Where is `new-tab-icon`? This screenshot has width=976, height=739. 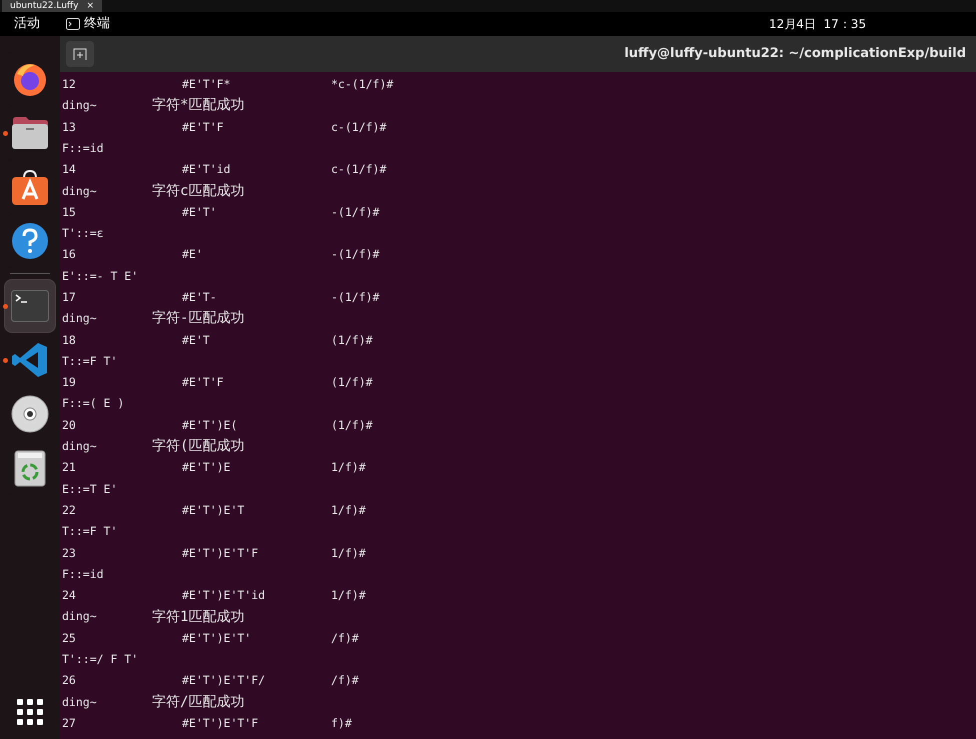 new-tab-icon is located at coordinates (80, 54).